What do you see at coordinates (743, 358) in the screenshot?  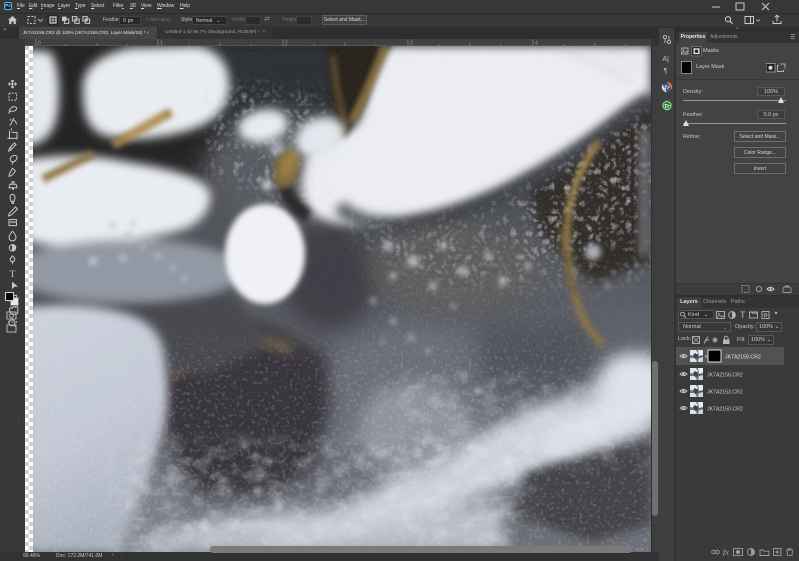 I see `svg-text: JK7A2159.CR2` at bounding box center [743, 358].